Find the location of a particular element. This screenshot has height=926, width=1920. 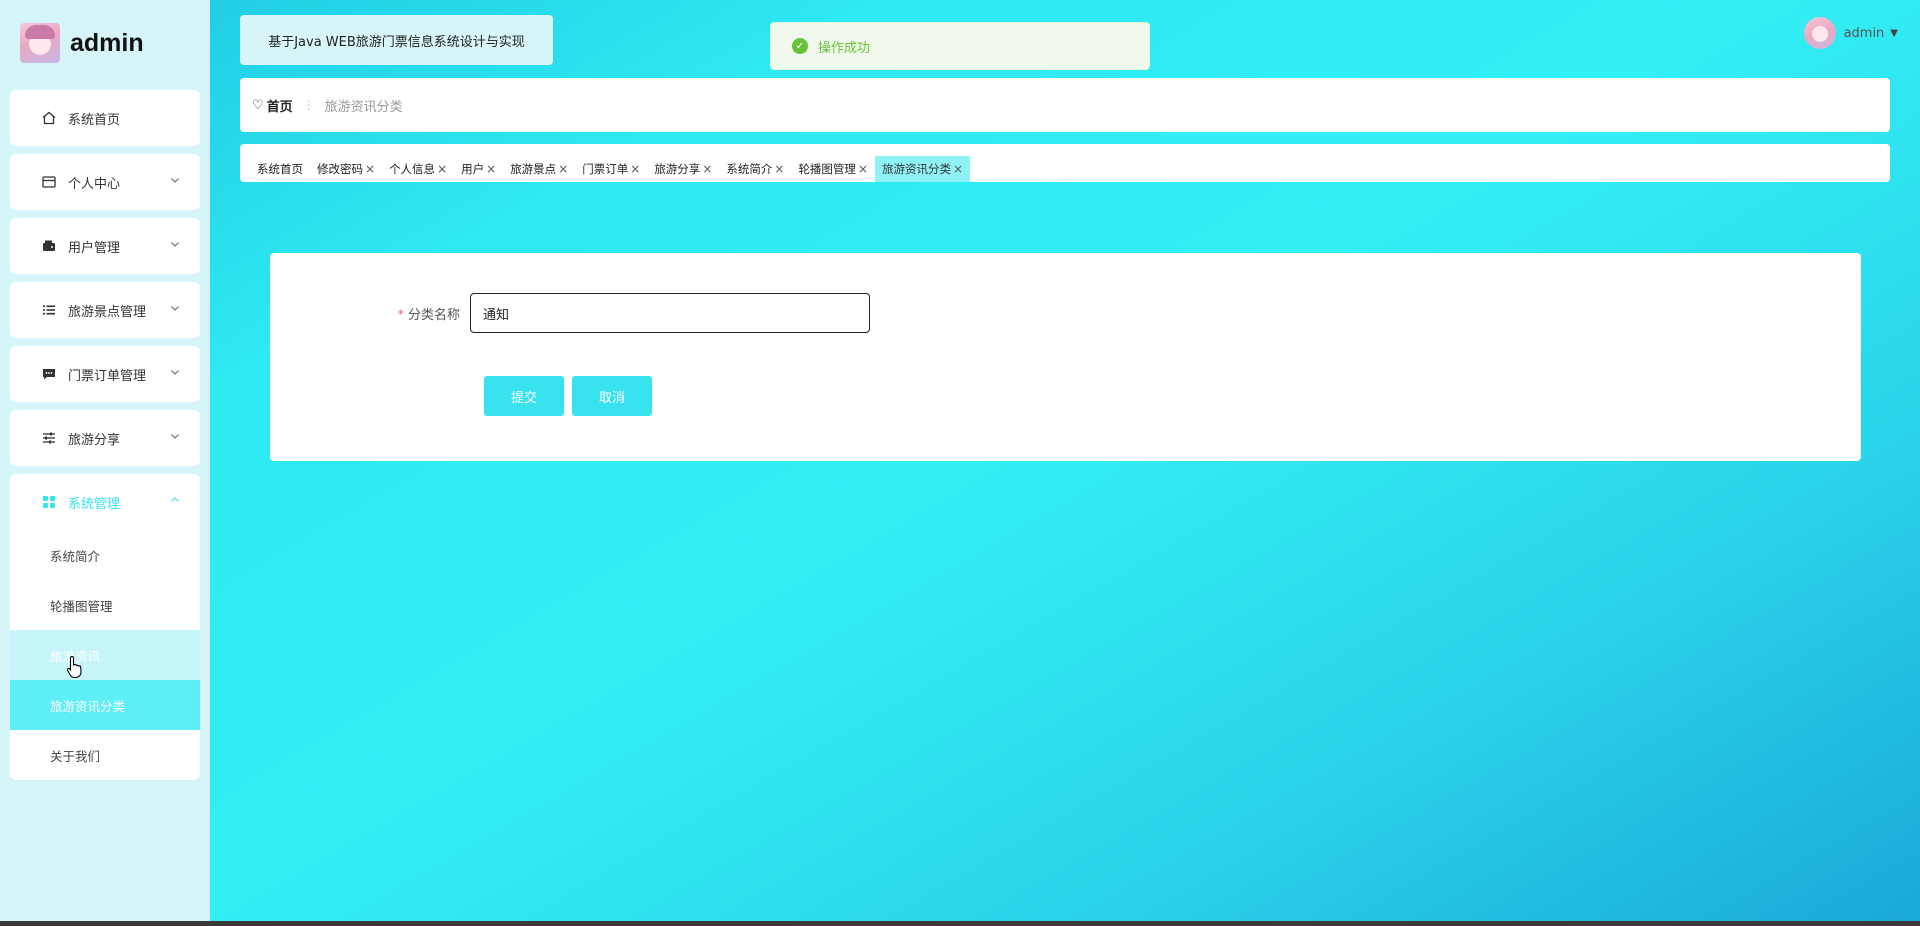

user-menu: admin ▼ is located at coordinates (1850, 33).